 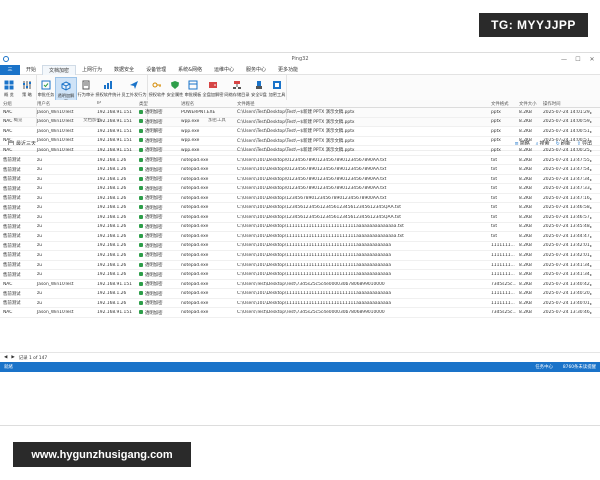 I want to click on column-header: 进程名, so click(x=206, y=104).